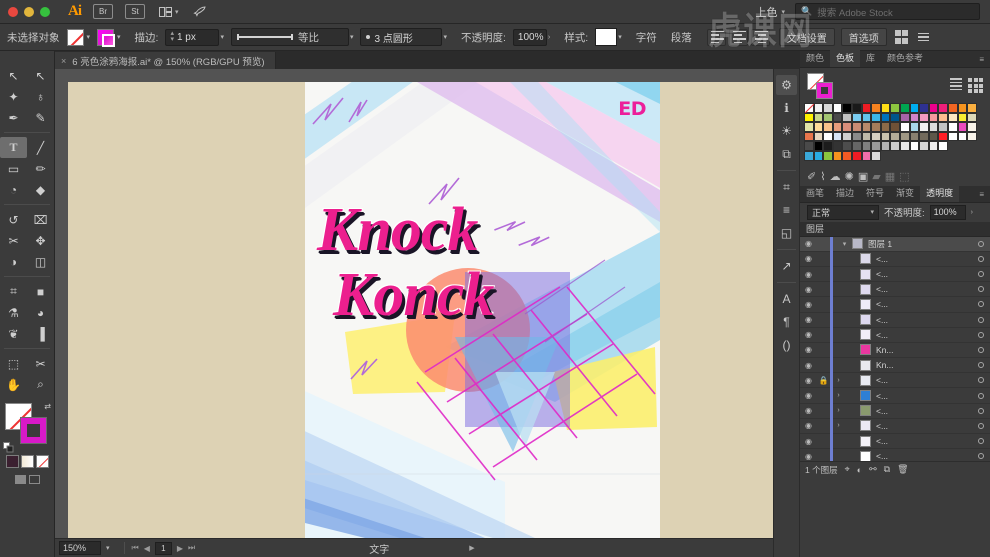 The width and height of the screenshot is (990, 557). What do you see at coordinates (806, 37) in the screenshot?
I see `document-setup-button: 文档设置` at bounding box center [806, 37].